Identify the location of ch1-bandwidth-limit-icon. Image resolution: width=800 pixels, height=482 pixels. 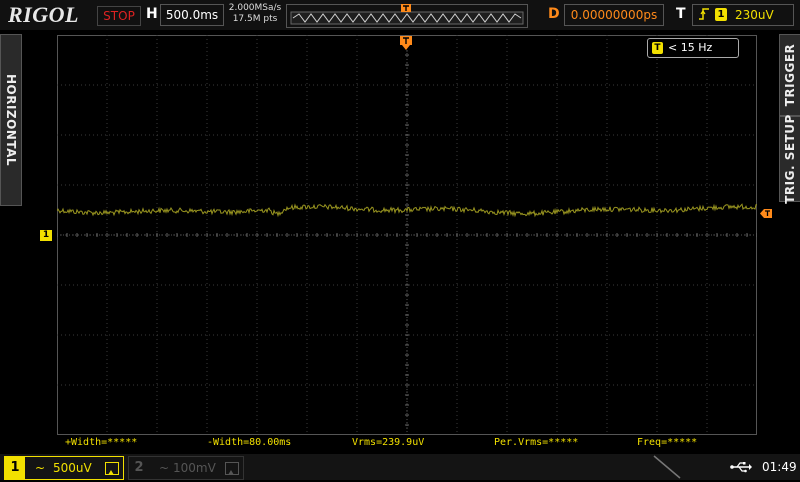
(112, 468).